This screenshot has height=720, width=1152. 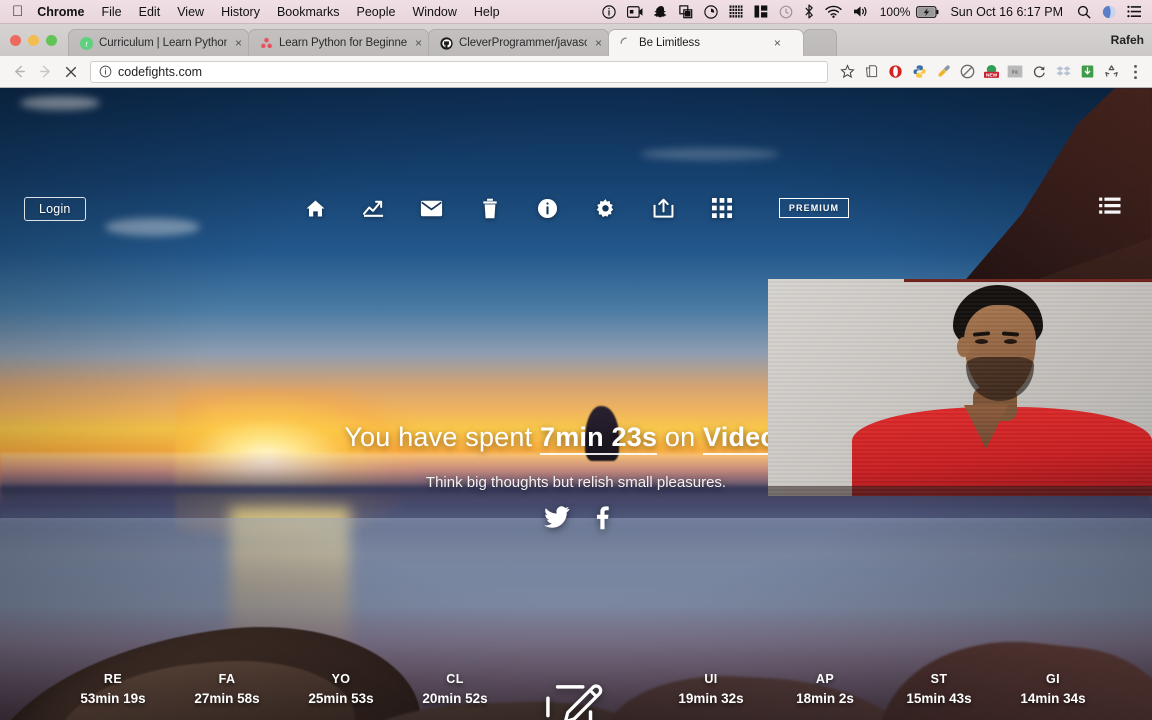 What do you see at coordinates (1111, 72) in the screenshot?
I see `recycle-icon` at bounding box center [1111, 72].